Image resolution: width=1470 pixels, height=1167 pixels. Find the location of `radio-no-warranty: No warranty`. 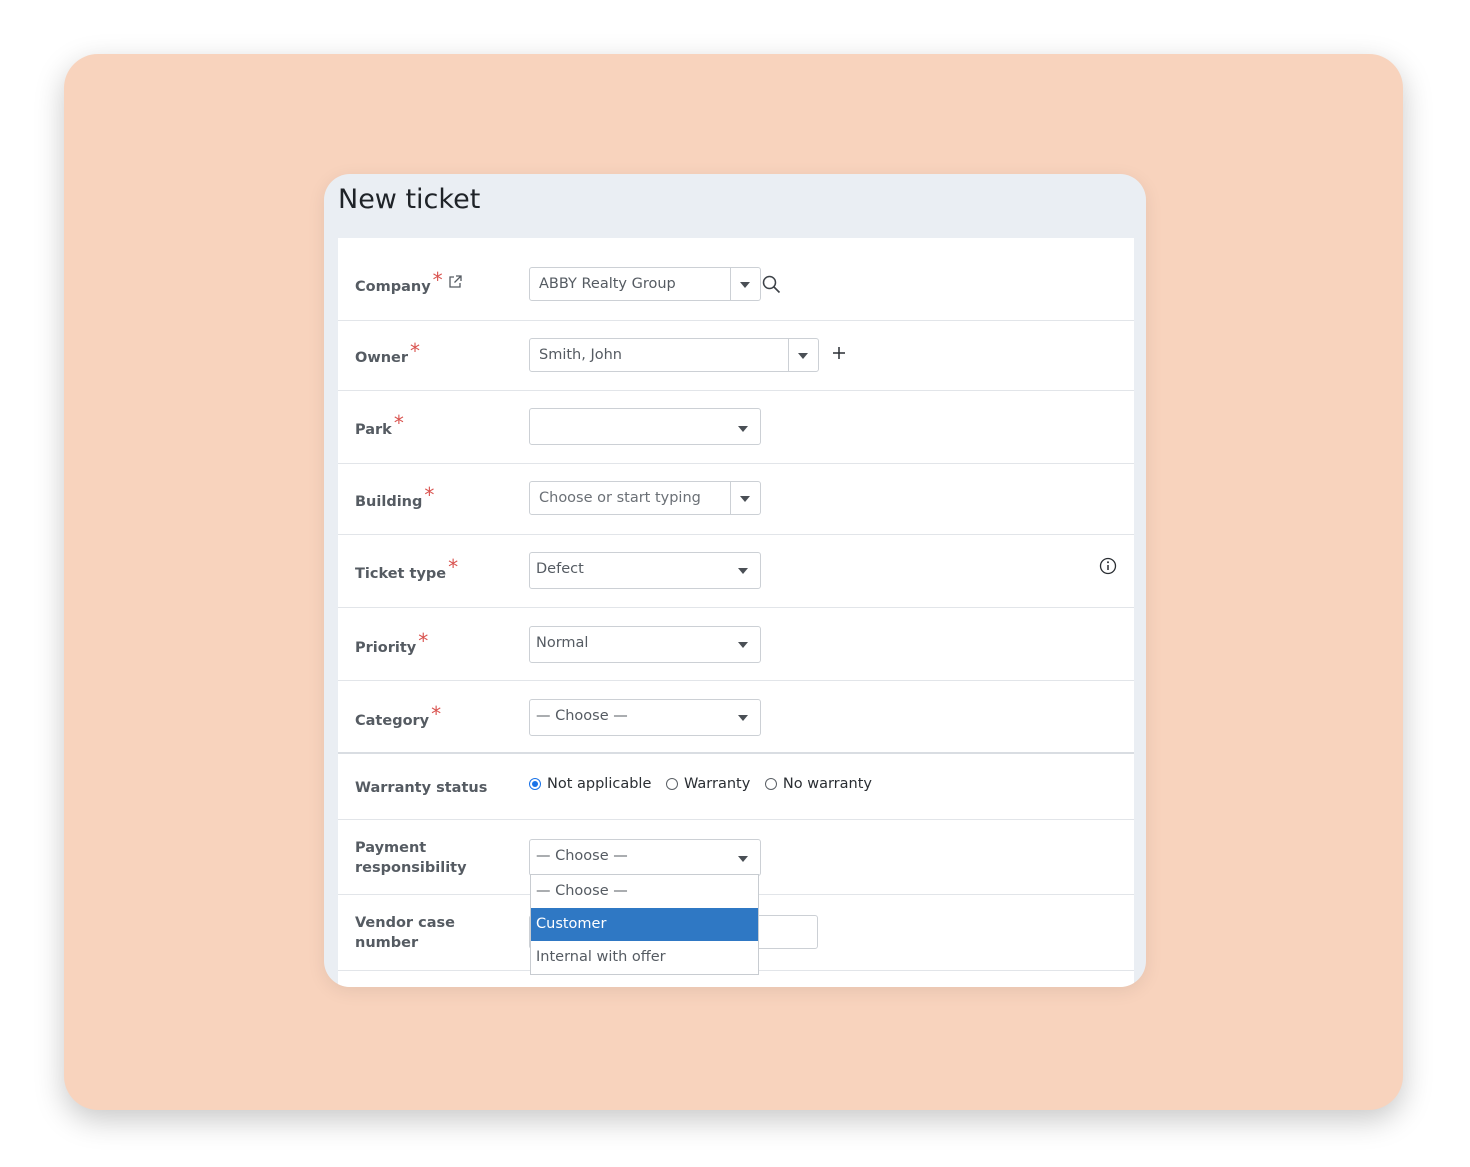

radio-no-warranty: No warranty is located at coordinates (818, 784).